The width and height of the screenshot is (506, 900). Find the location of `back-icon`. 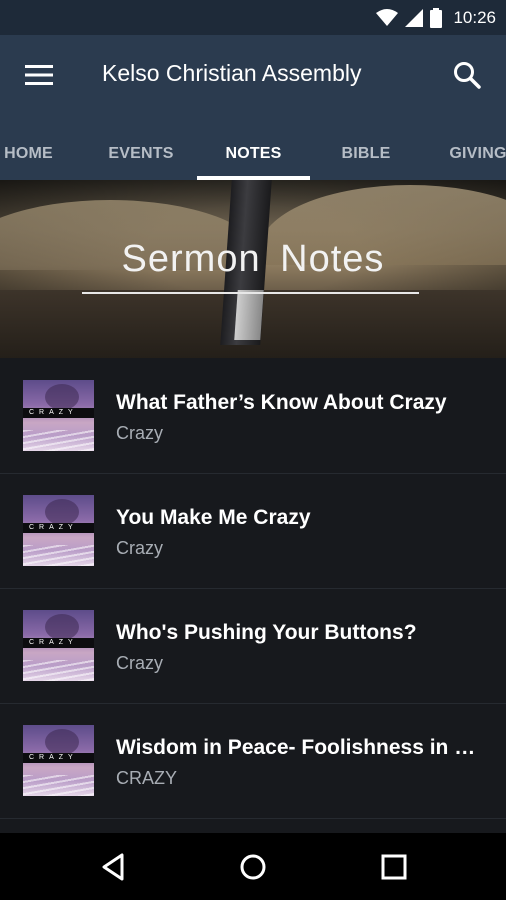

back-icon is located at coordinates (113, 867).